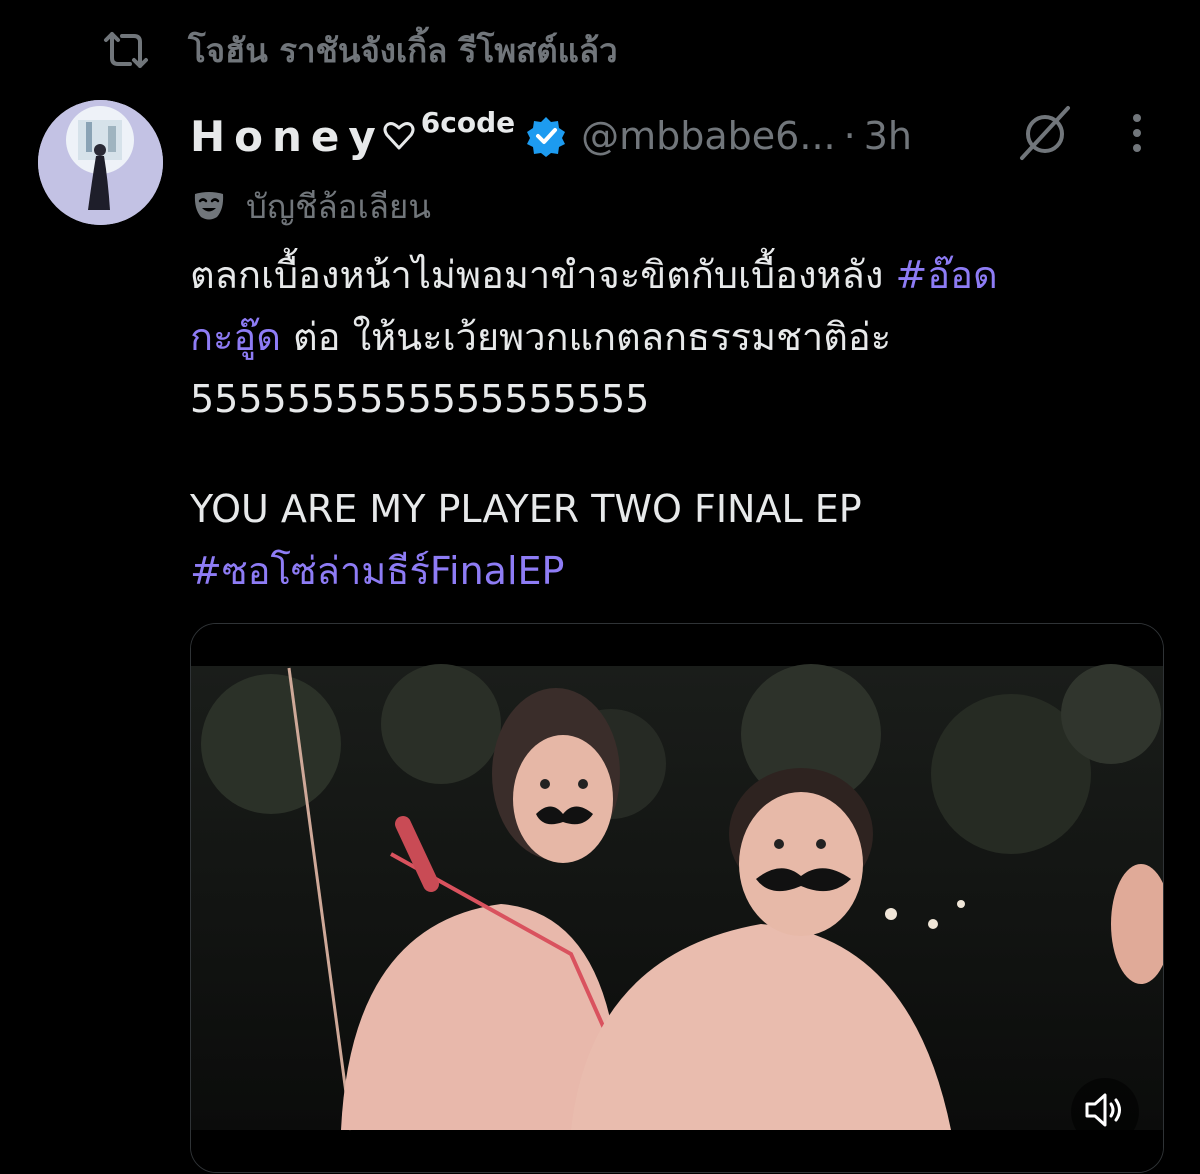 The width and height of the screenshot is (1200, 1174). What do you see at coordinates (543, 275) in the screenshot?
I see `tweet-text-line-1: ตลกเบื้องหน้าไม่พอมาขำจะขิตกับเบื้องหลัง` at bounding box center [543, 275].